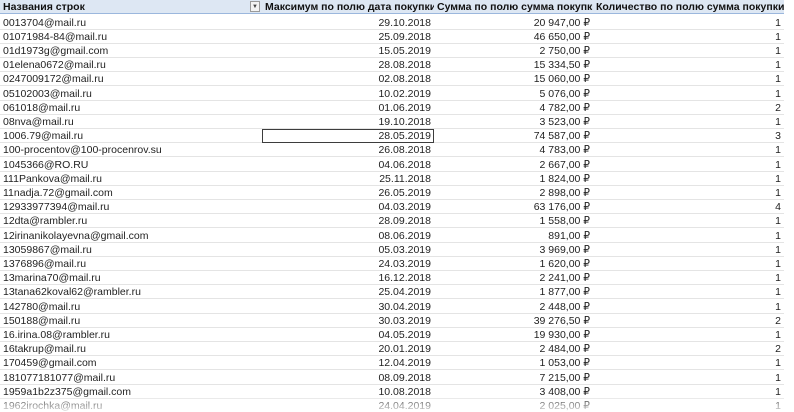 This screenshot has width=794, height=412. Describe the element at coordinates (348, 349) in the screenshot. I see `max-date-cell: 20.01.2019` at that location.